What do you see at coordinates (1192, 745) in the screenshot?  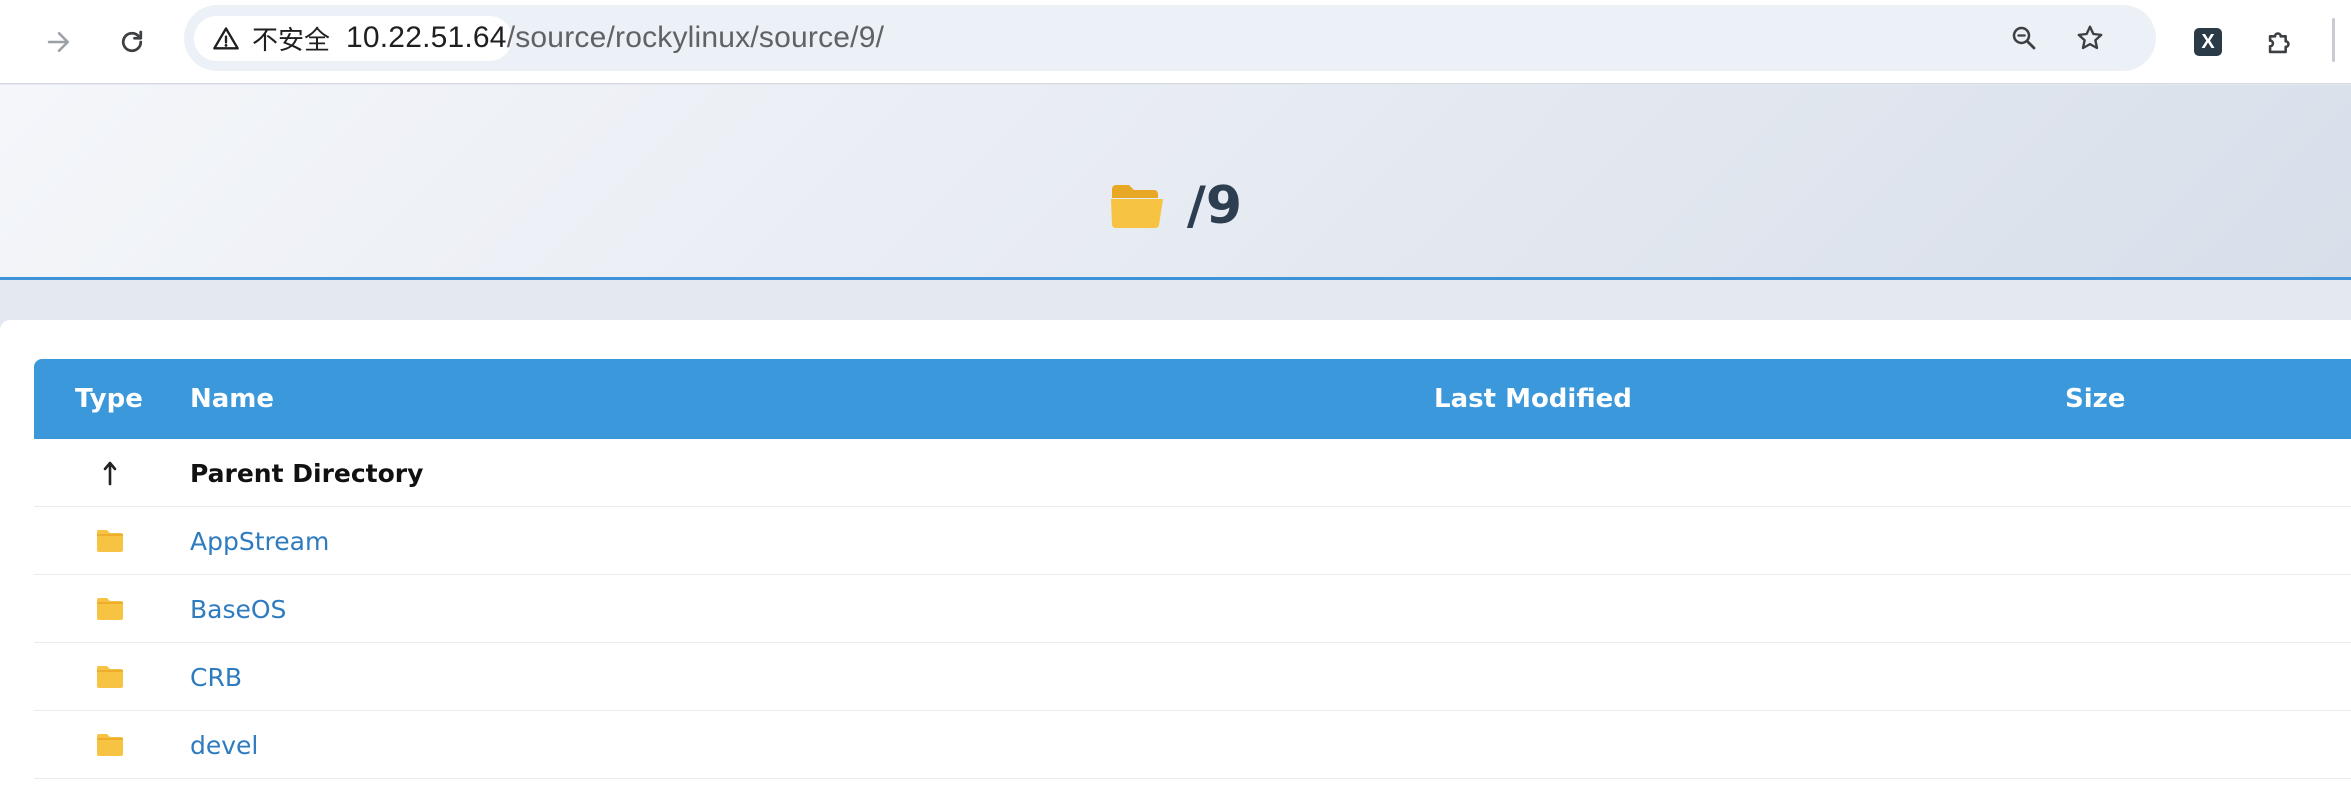 I see `table-row: devel` at bounding box center [1192, 745].